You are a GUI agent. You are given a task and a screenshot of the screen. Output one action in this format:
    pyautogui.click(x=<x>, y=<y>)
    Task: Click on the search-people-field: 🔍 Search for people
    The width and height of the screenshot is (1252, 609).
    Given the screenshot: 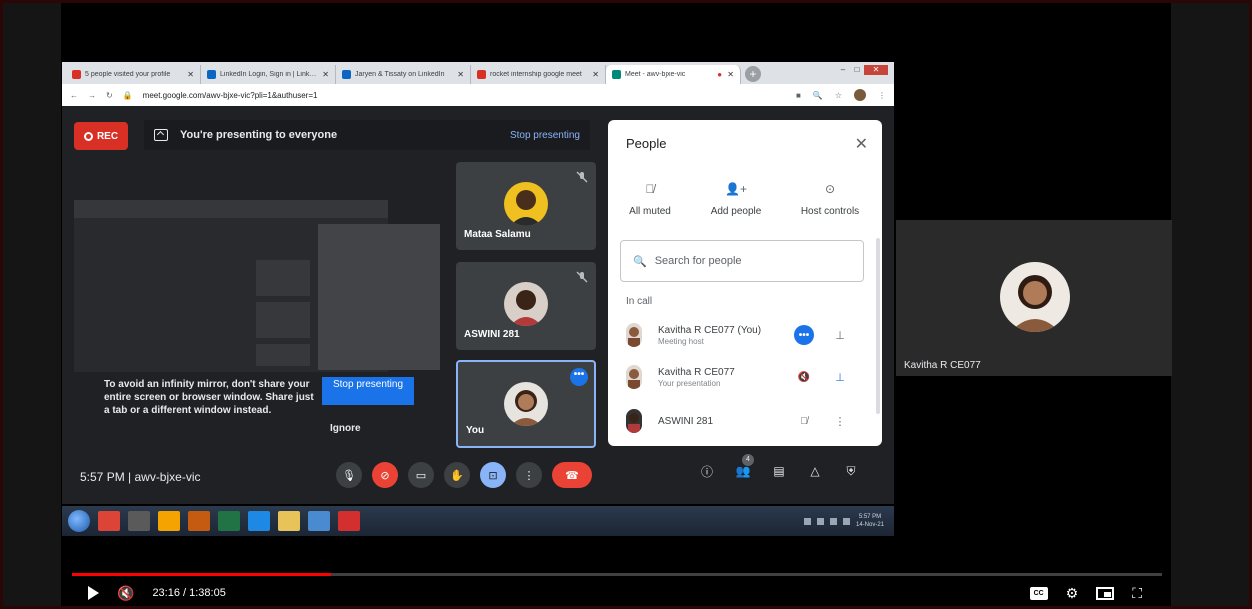 What is the action you would take?
    pyautogui.click(x=742, y=261)
    